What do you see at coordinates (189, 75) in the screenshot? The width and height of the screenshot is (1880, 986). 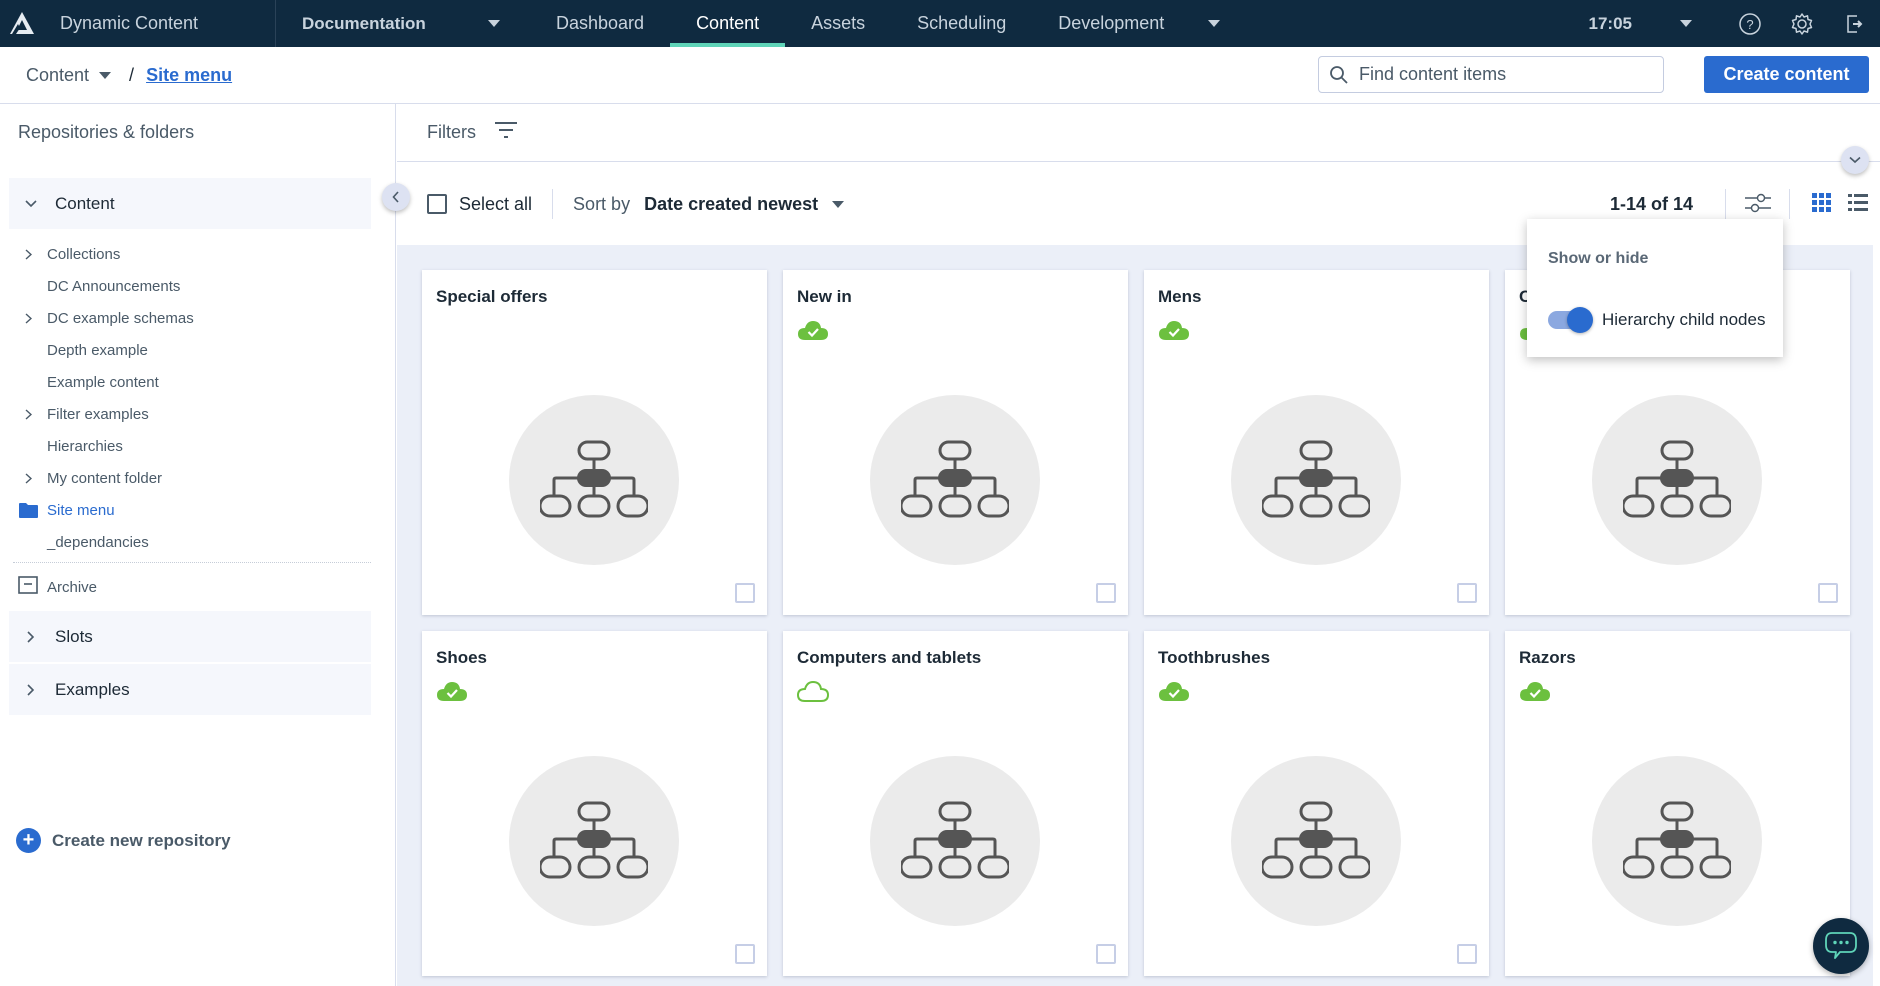 I see `breadcrumb-current: Site menu` at bounding box center [189, 75].